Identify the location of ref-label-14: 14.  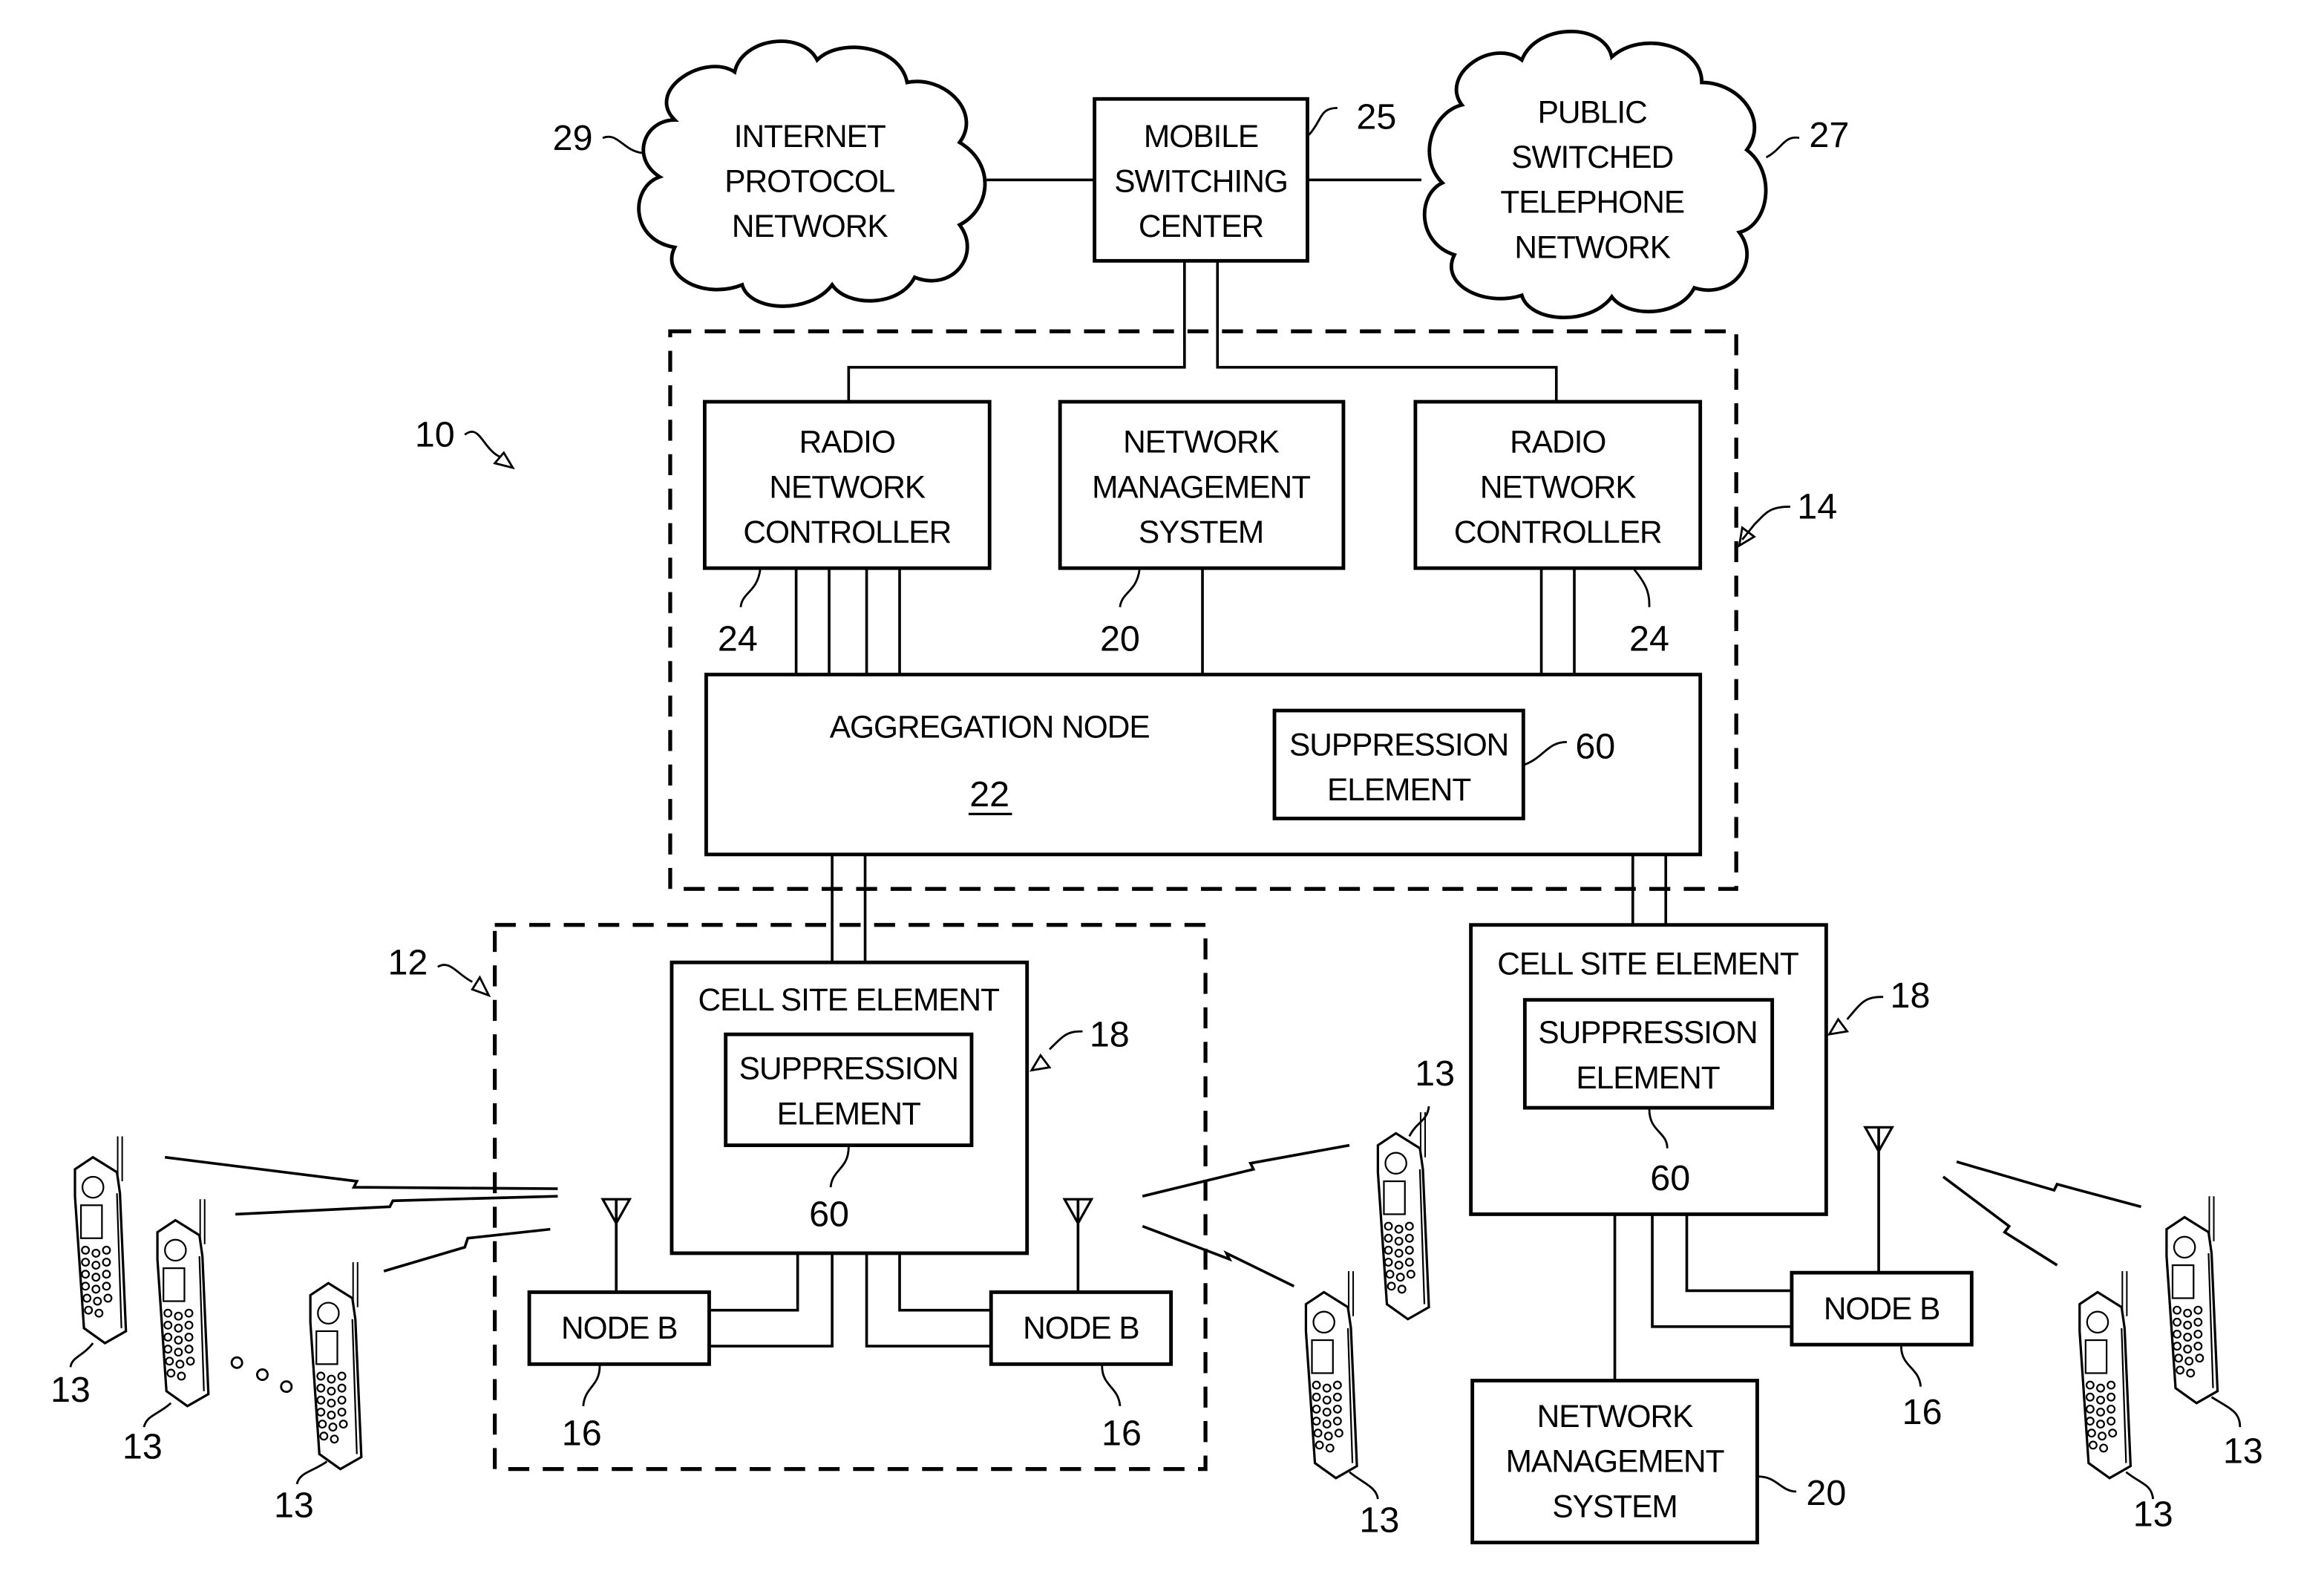
(1817, 507).